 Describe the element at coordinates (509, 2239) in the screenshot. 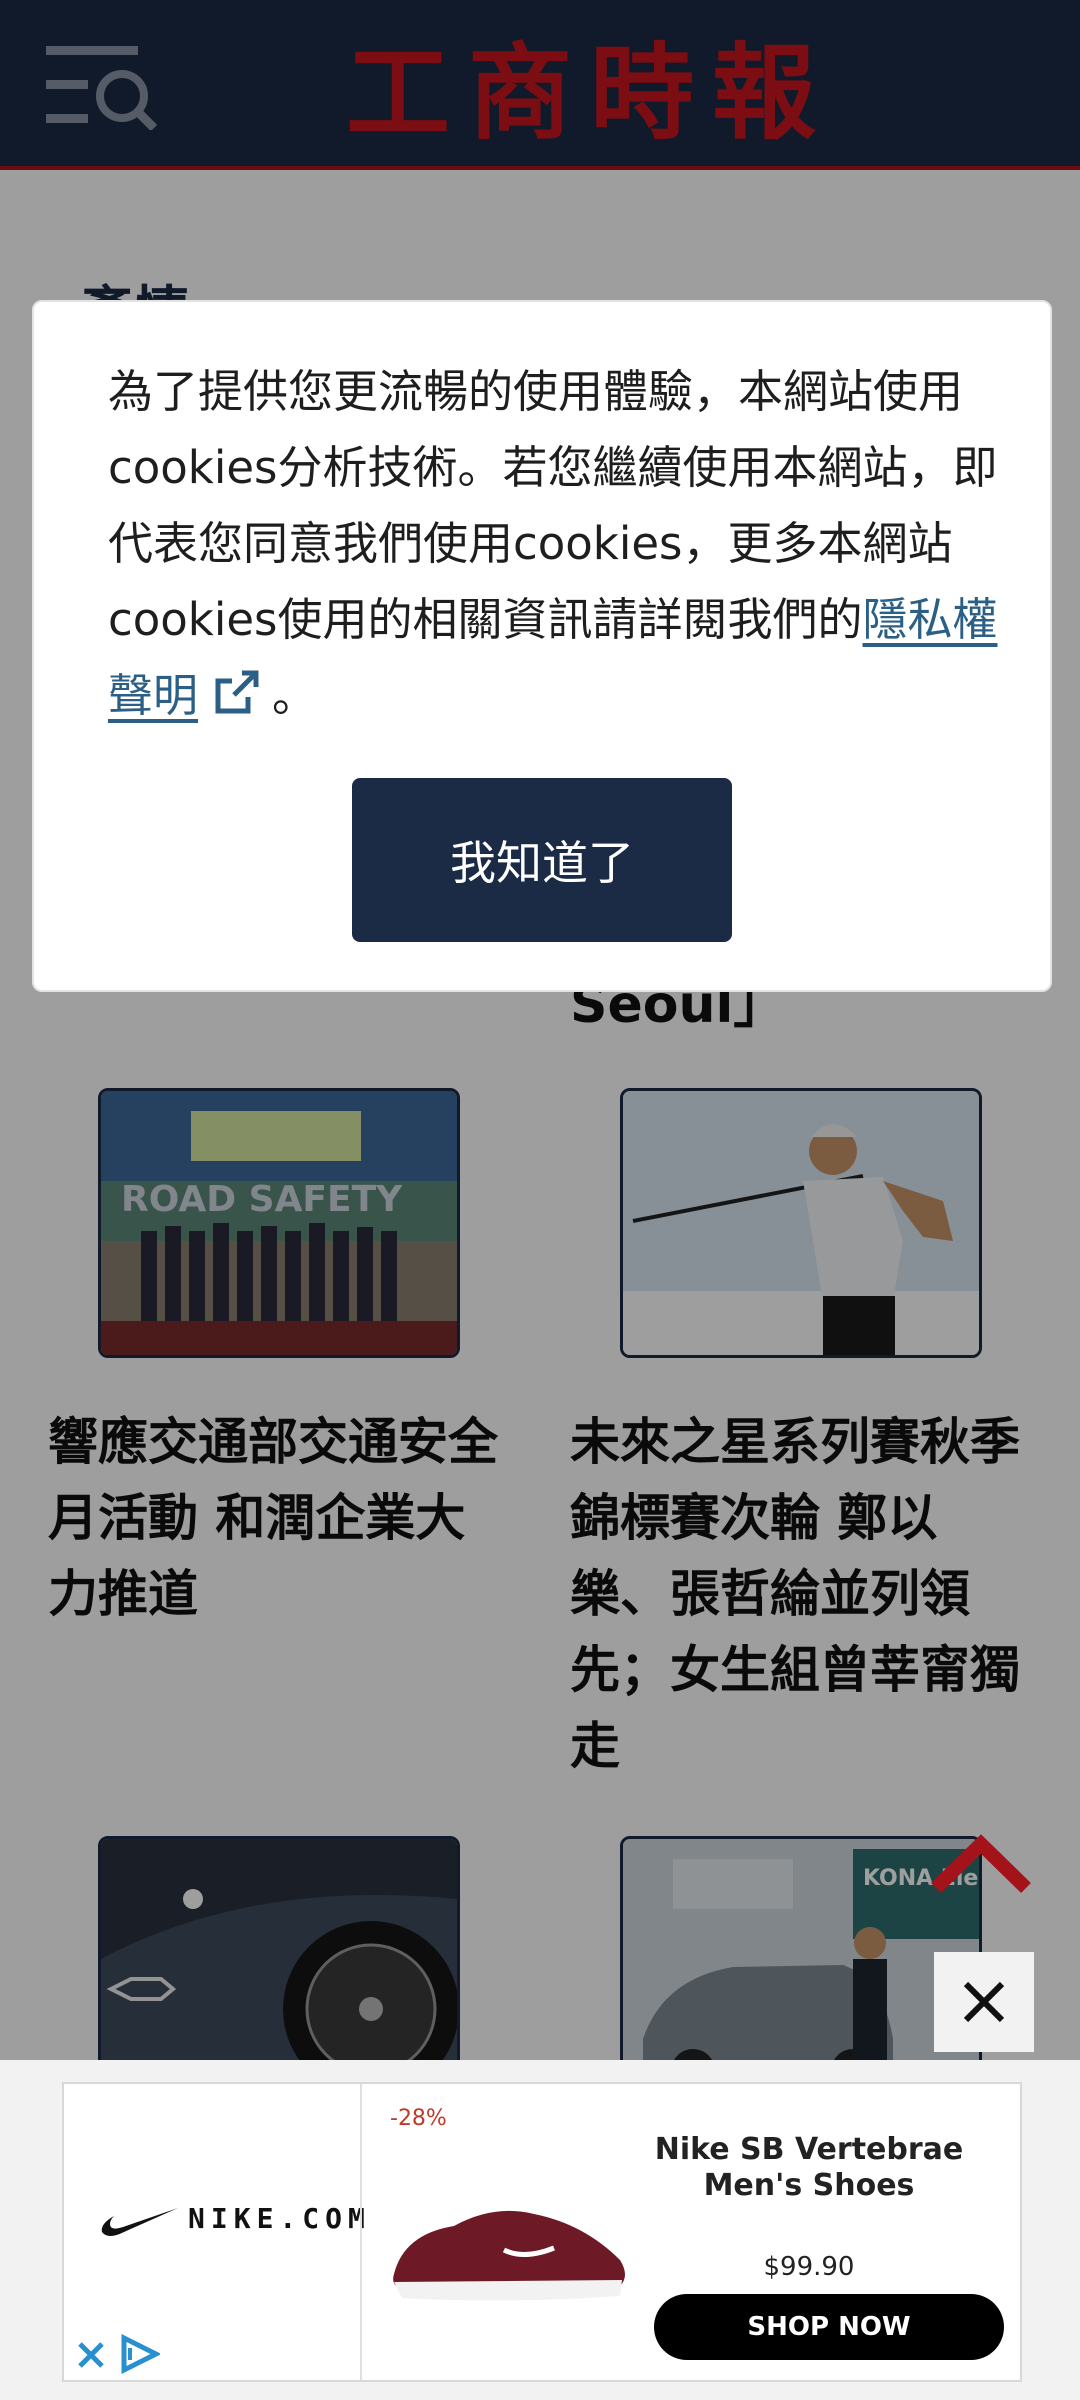

I see `product-shoe-image` at that location.